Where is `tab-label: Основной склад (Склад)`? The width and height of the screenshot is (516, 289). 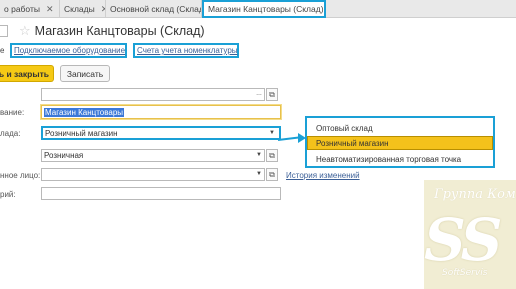
tab-label: Основной склад (Склад) is located at coordinates (156, 9).